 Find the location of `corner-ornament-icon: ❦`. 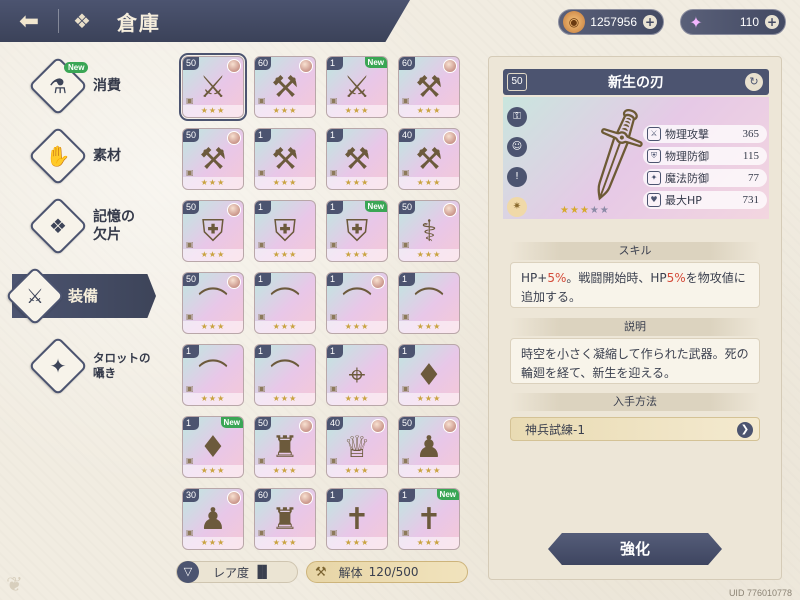

corner-ornament-icon: ❦ is located at coordinates (14, 584).